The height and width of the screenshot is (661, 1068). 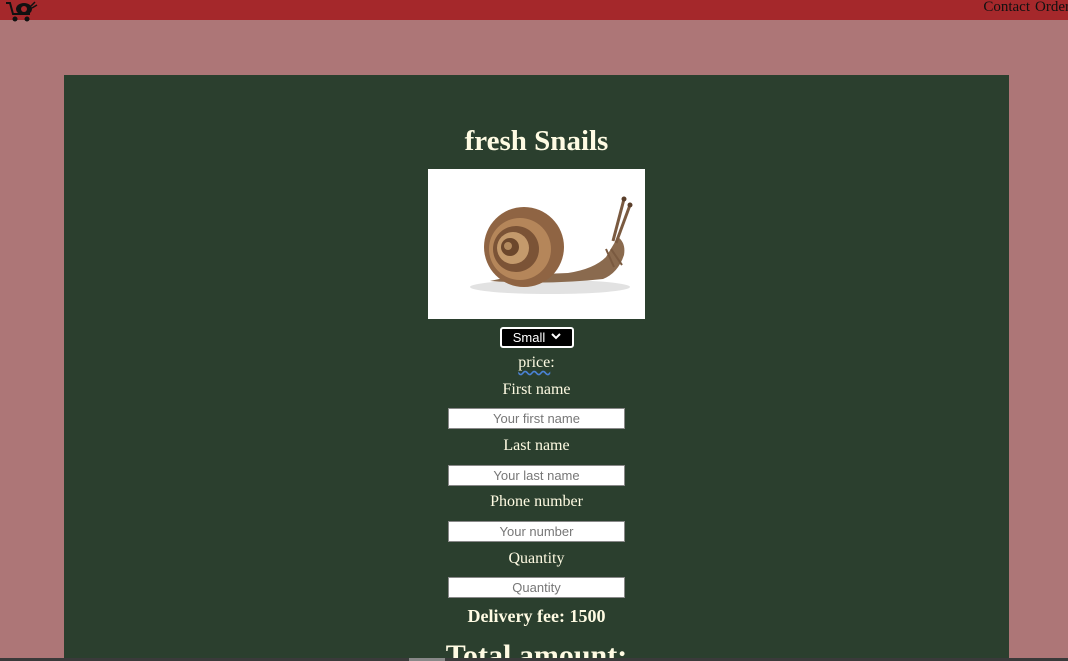 What do you see at coordinates (536, 389) in the screenshot?
I see `first-name-label: First name` at bounding box center [536, 389].